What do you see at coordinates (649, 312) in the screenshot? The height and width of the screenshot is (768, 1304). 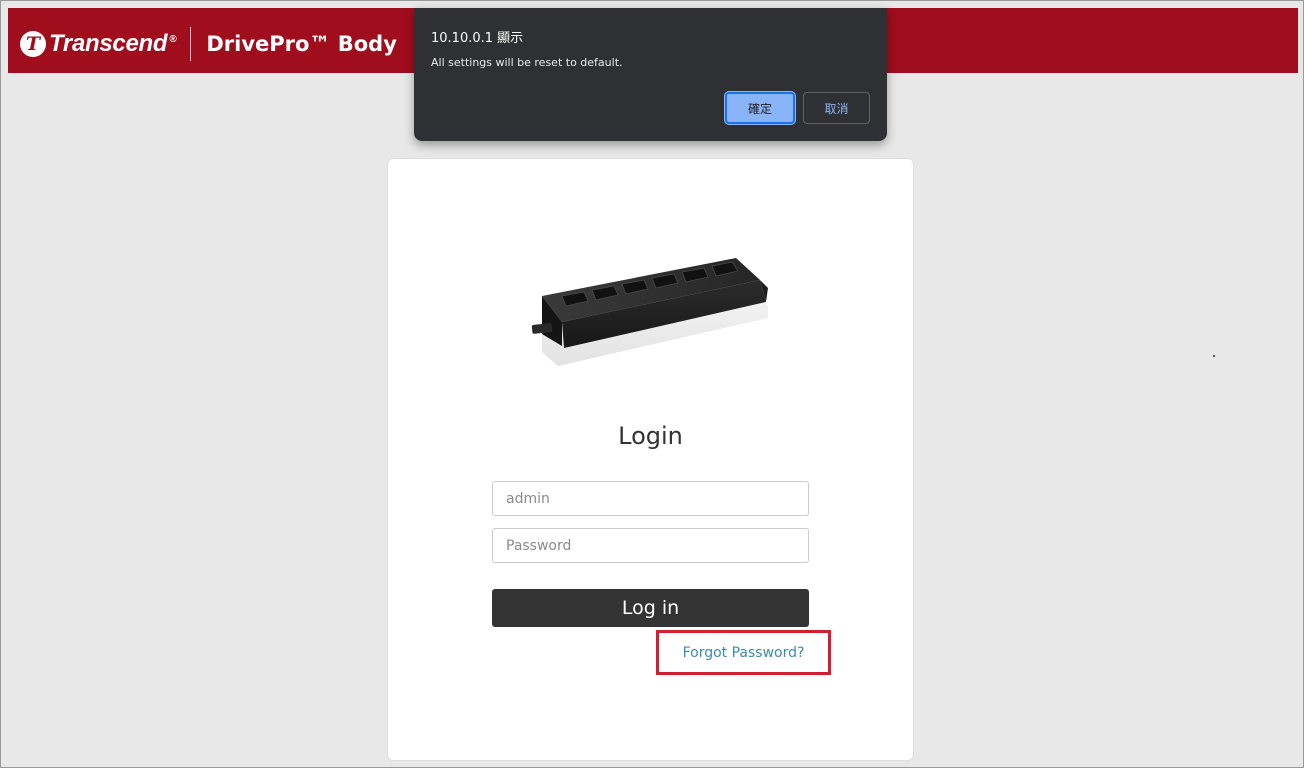 I see `docking-station-image` at bounding box center [649, 312].